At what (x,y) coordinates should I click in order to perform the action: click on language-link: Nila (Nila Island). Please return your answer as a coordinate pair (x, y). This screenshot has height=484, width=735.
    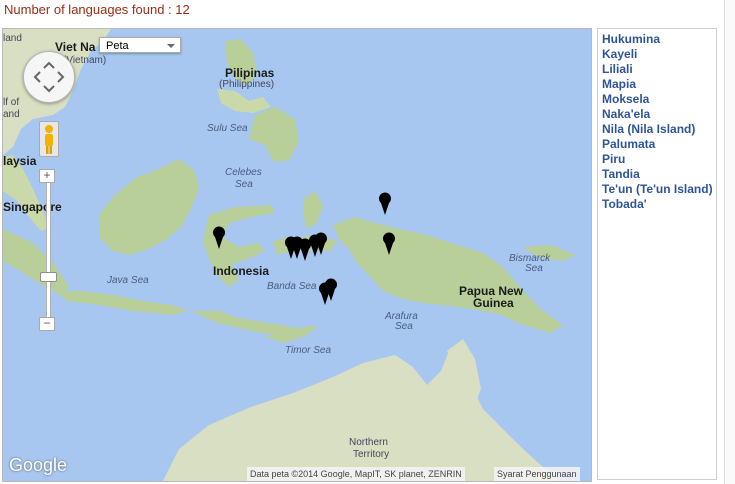
    Looking at the image, I should click on (659, 129).